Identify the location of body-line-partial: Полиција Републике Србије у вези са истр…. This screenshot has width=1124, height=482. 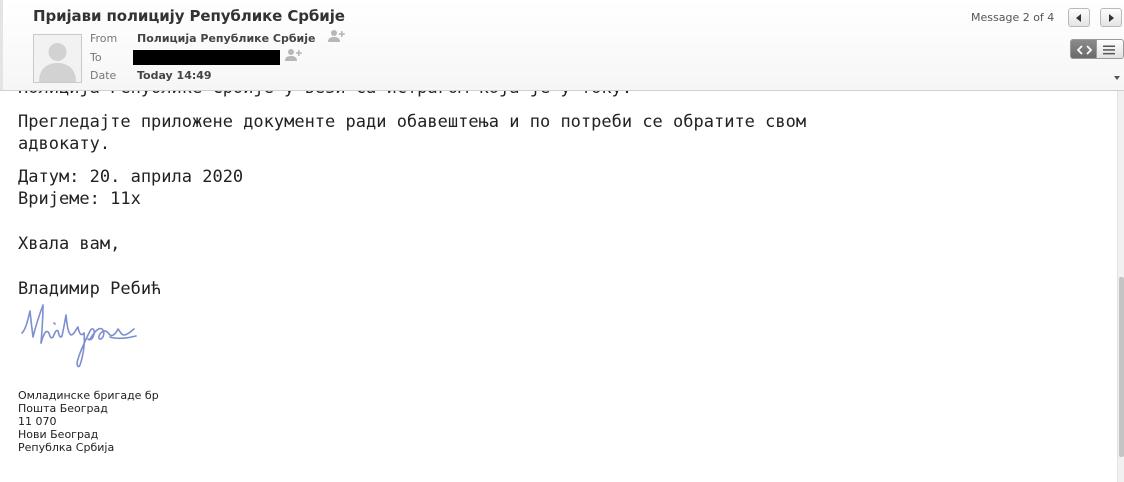
(325, 95).